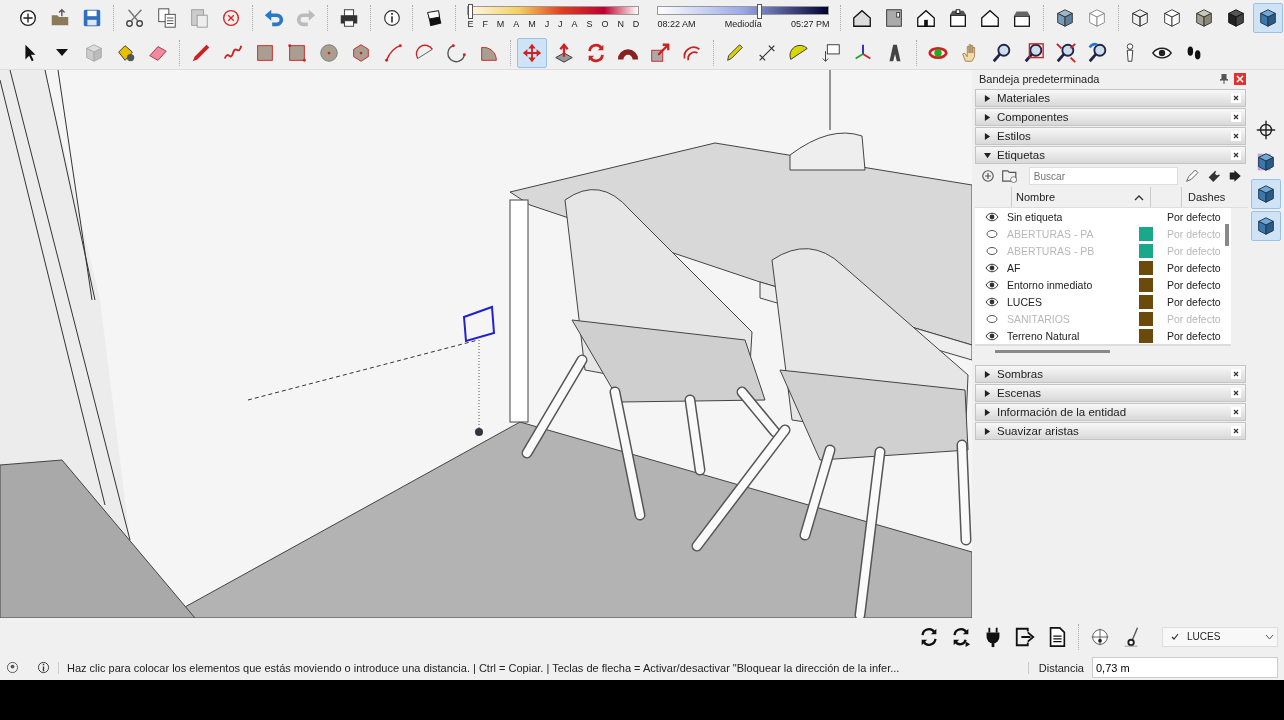  I want to click on disc-icon, so click(329, 52).